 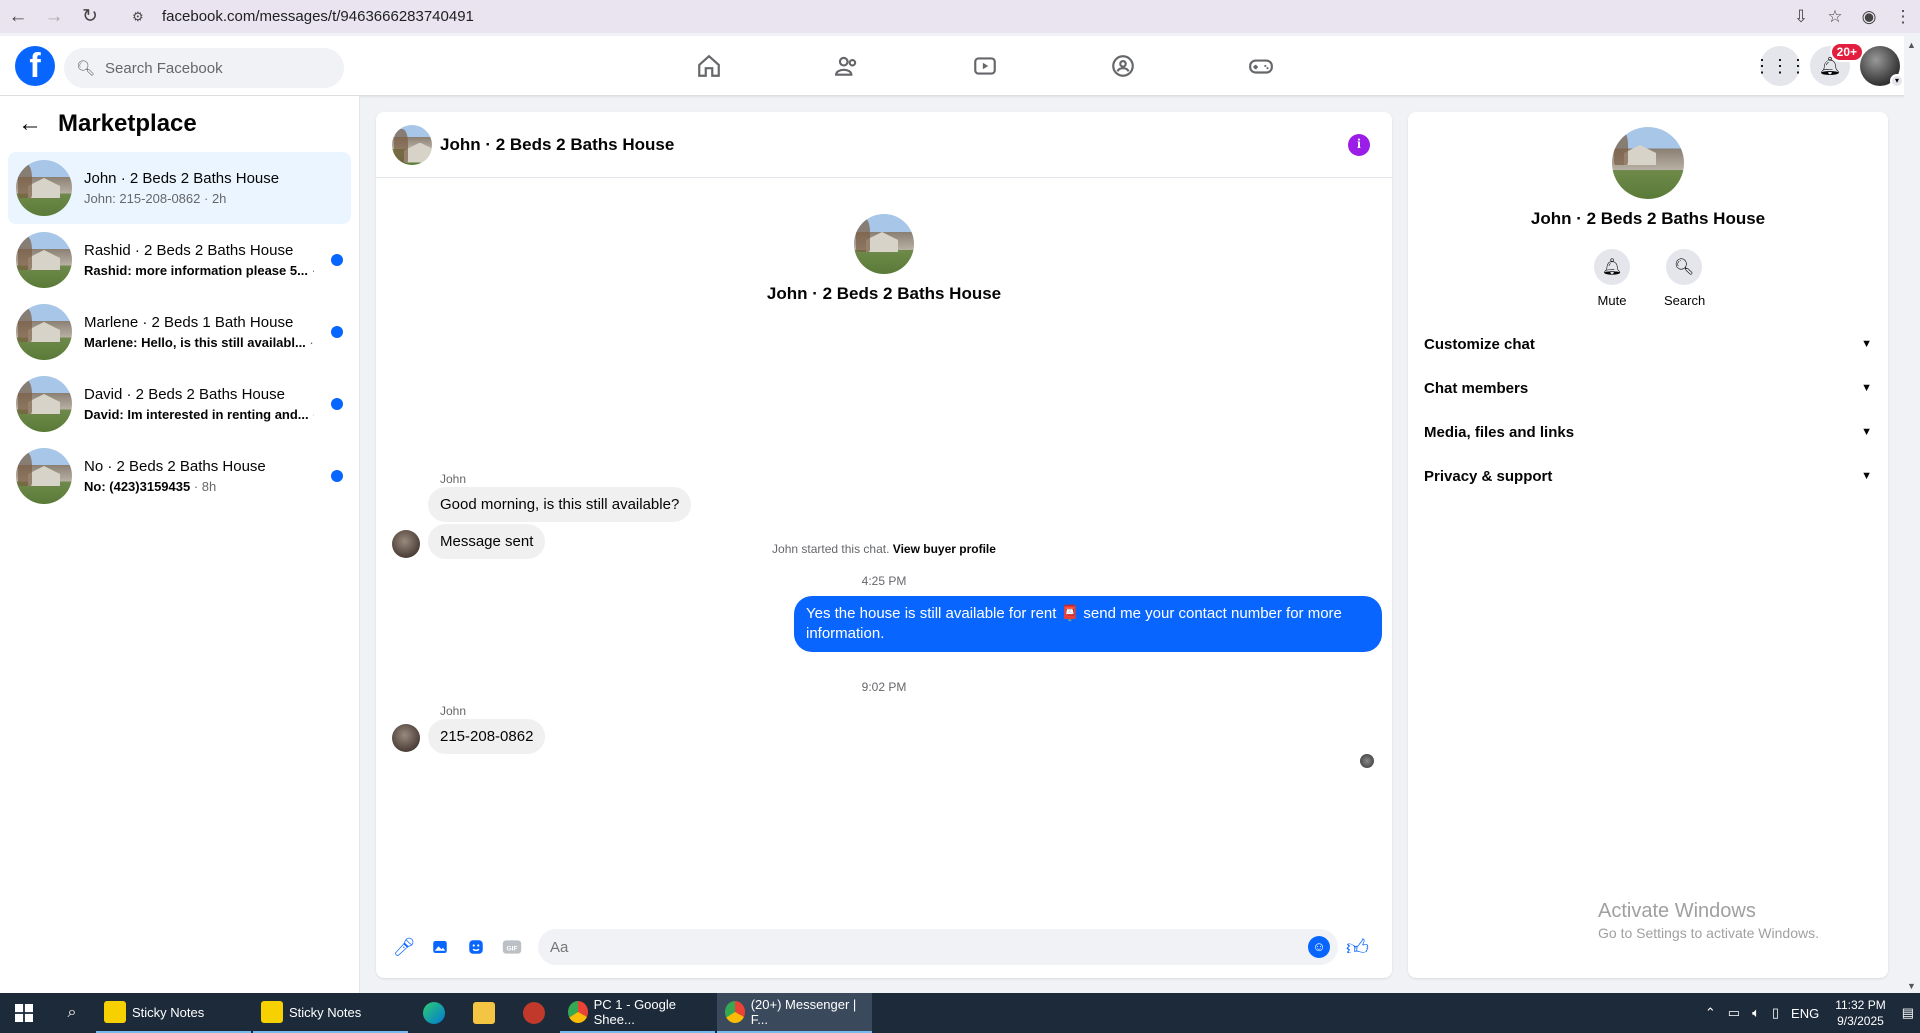 What do you see at coordinates (1734, 1013) in the screenshot?
I see `network-icon: ▭` at bounding box center [1734, 1013].